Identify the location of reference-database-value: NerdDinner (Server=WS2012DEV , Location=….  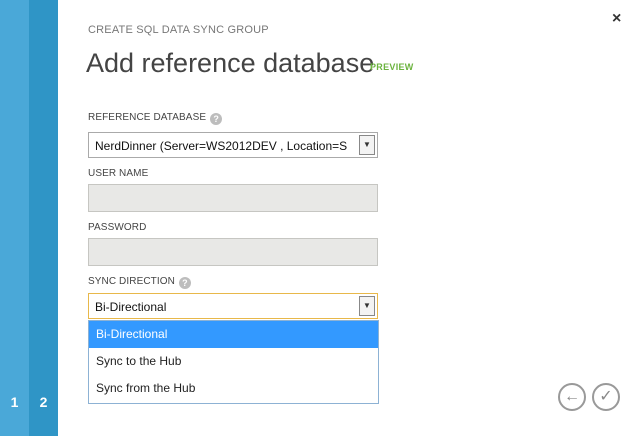
(221, 146).